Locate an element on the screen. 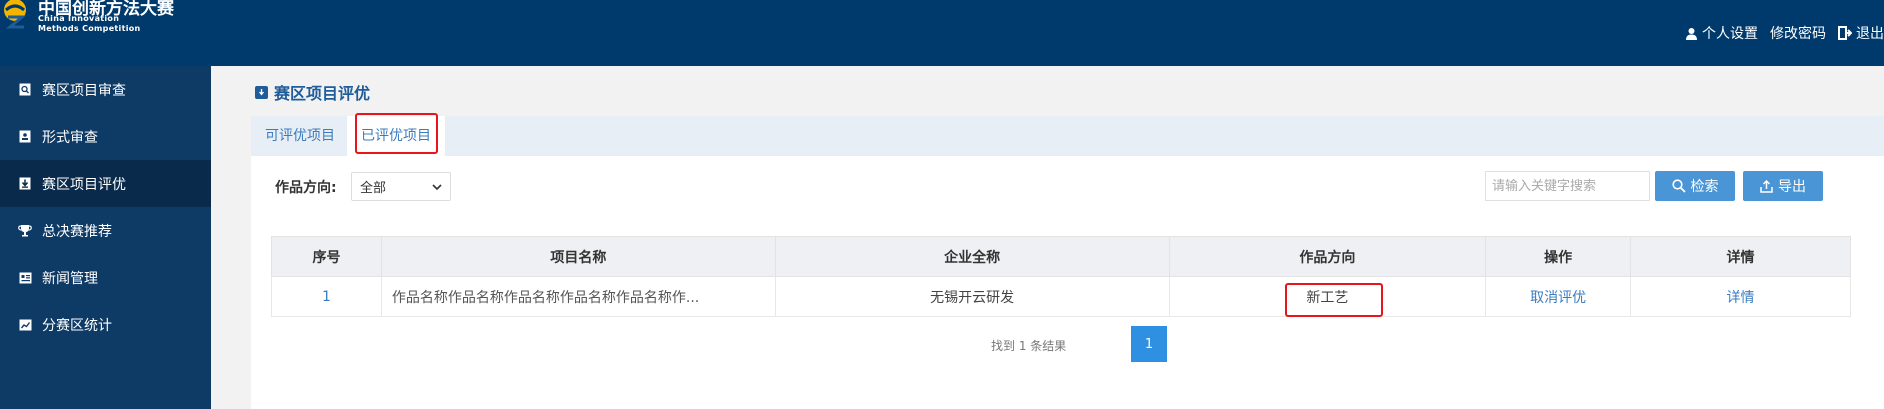  personal-settings-link: 个人设置 is located at coordinates (1721, 33).